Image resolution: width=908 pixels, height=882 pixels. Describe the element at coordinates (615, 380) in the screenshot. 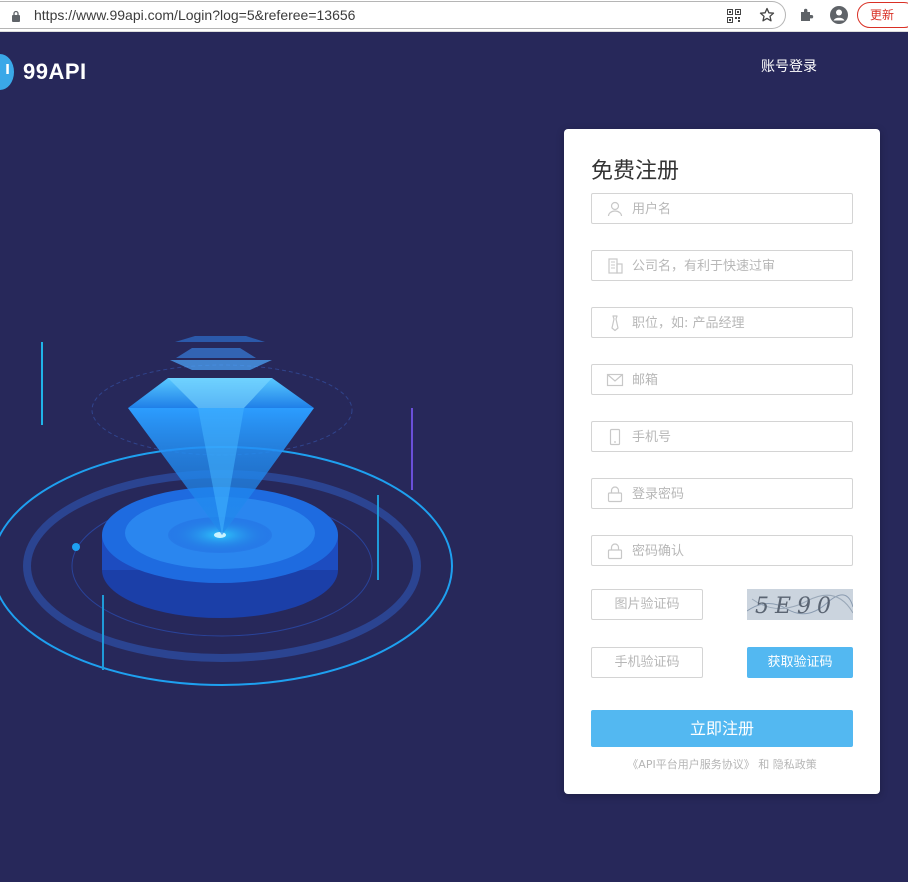

I see `envelope-icon` at that location.